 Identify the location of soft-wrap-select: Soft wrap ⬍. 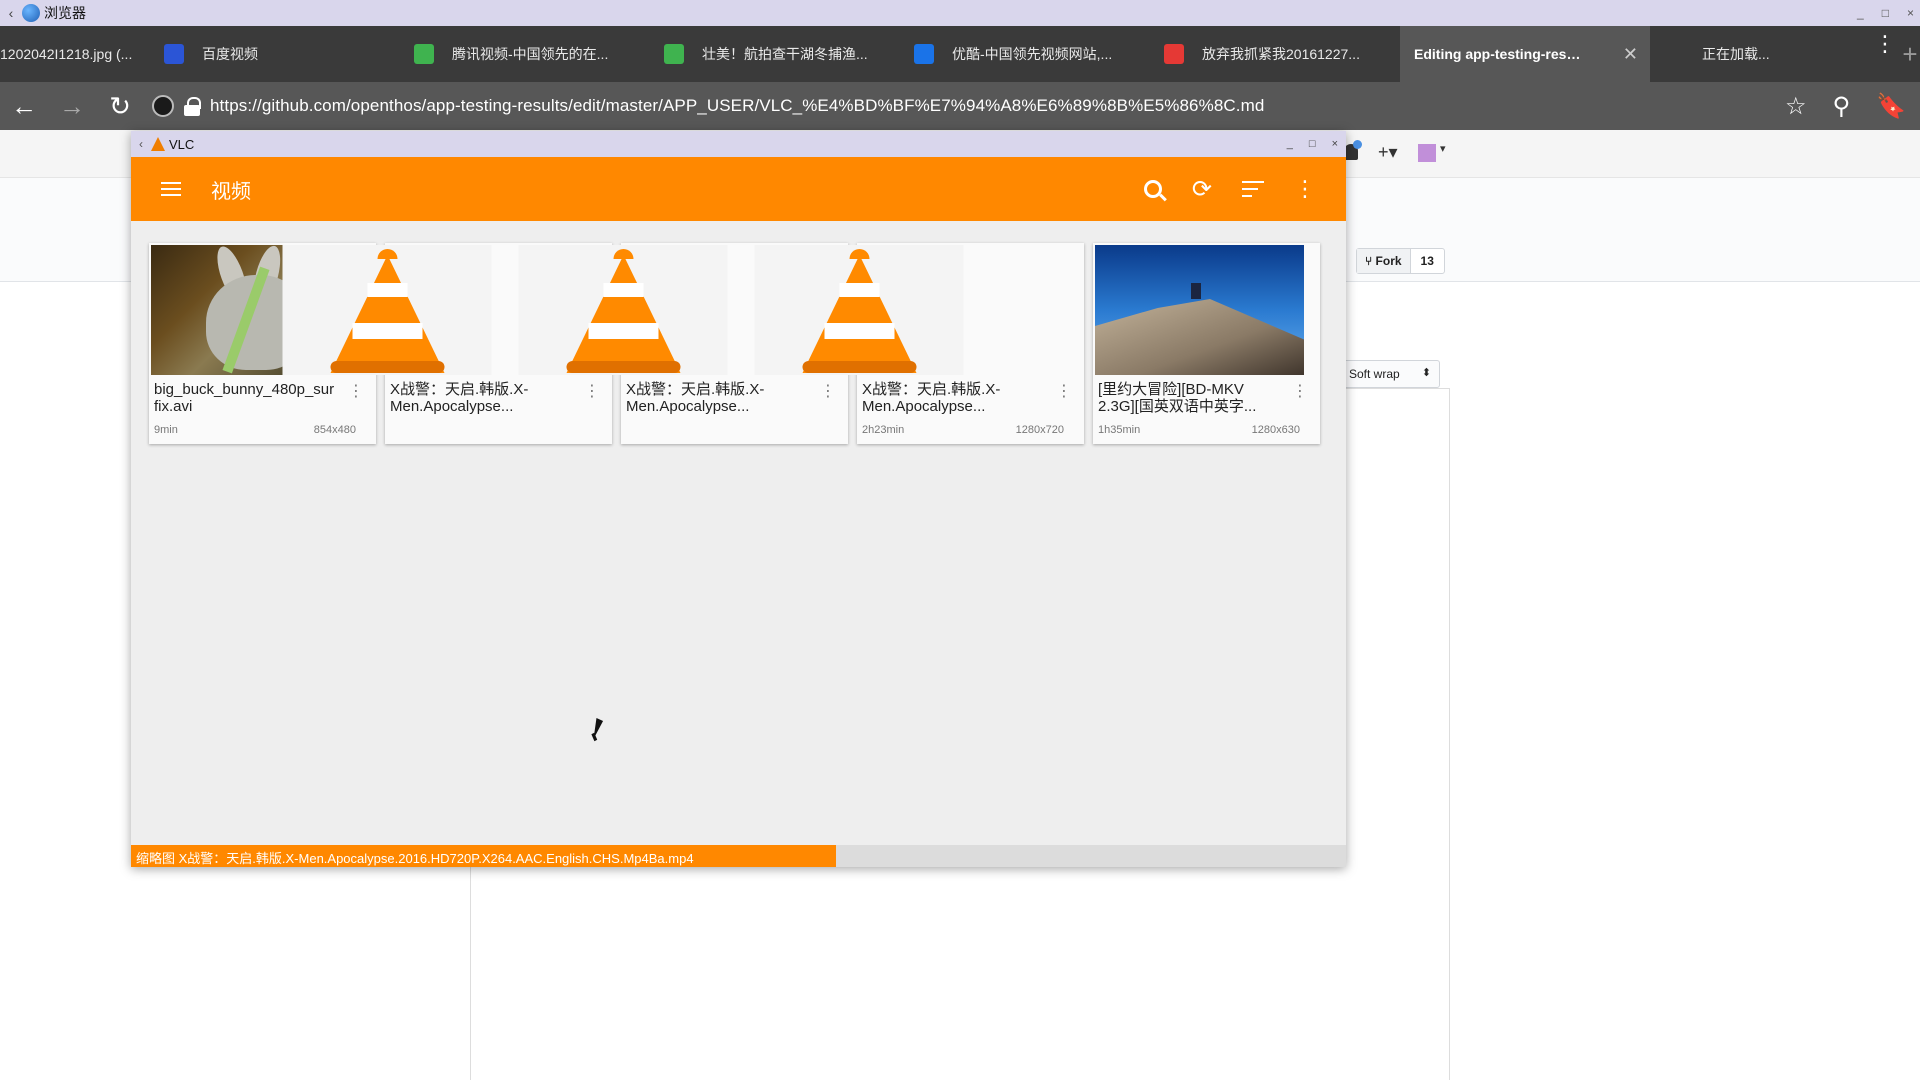
(1390, 374).